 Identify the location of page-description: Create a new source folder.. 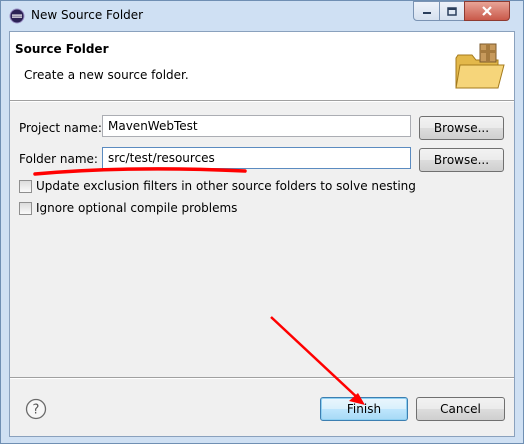
(106, 75).